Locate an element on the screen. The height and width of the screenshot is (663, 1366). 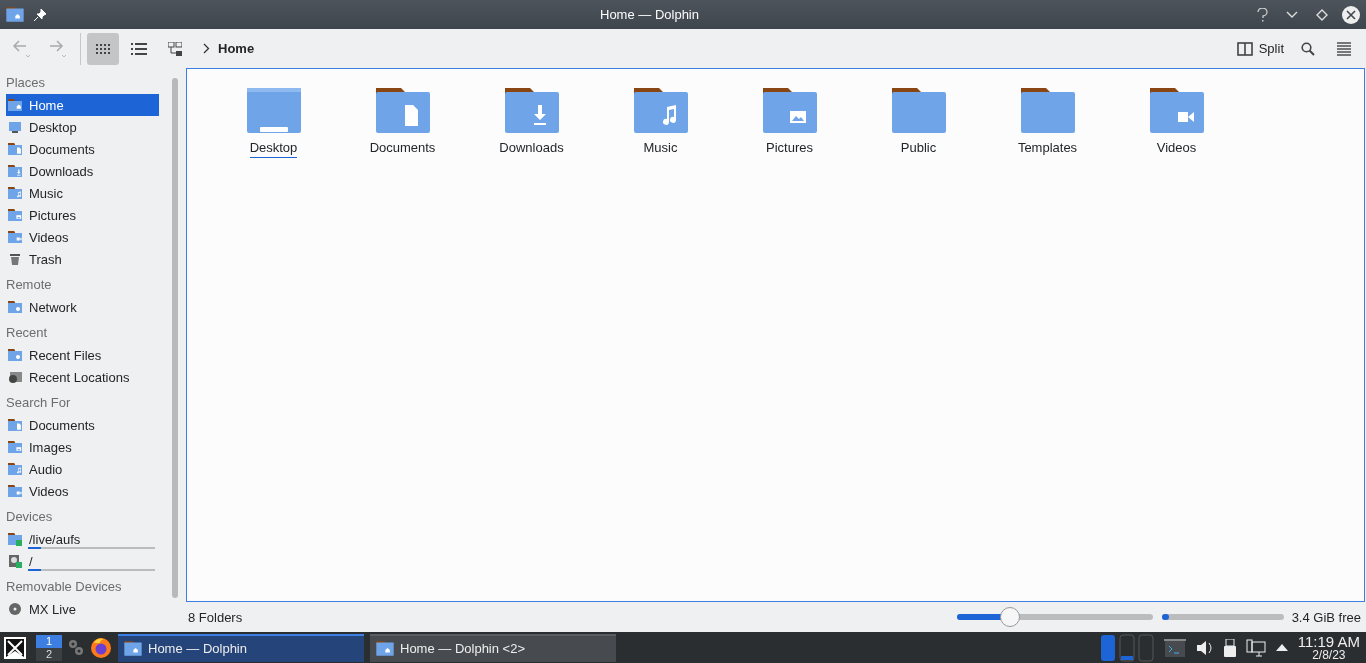
sidebar-item: Trash is located at coordinates (82, 259).